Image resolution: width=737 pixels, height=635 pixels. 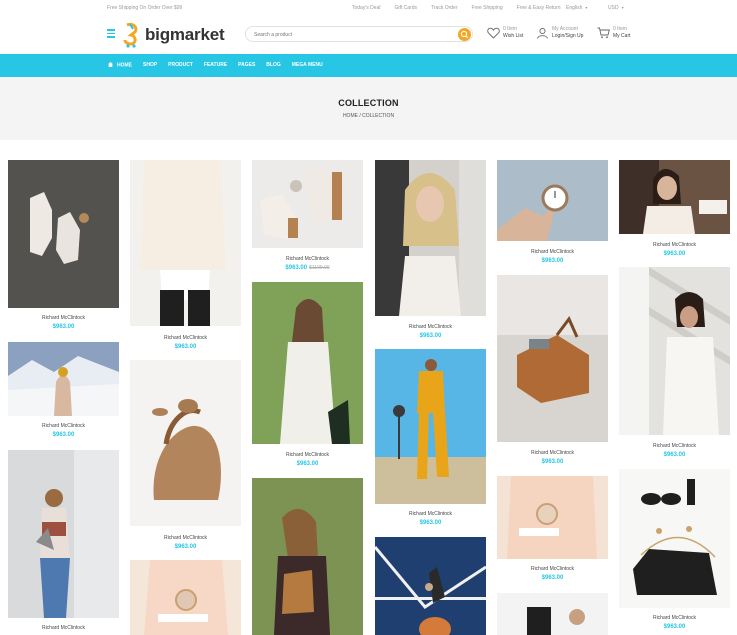 What do you see at coordinates (368, 116) in the screenshot?
I see `breadcrumb: HOME / COLLECTION` at bounding box center [368, 116].